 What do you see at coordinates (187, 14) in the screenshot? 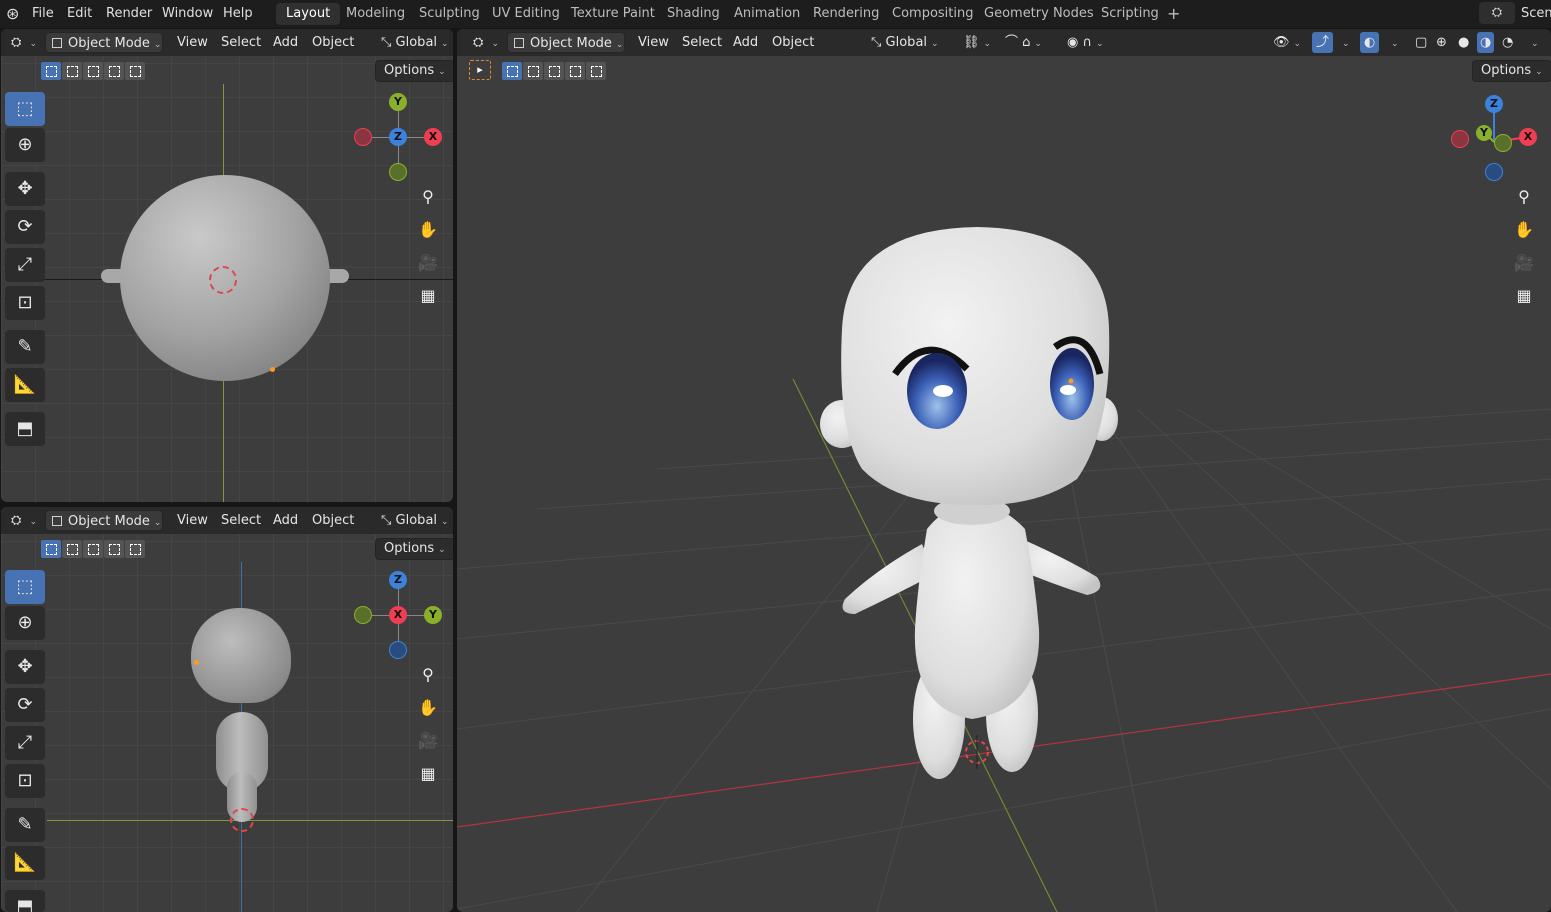
I see `menu-window: Window` at bounding box center [187, 14].